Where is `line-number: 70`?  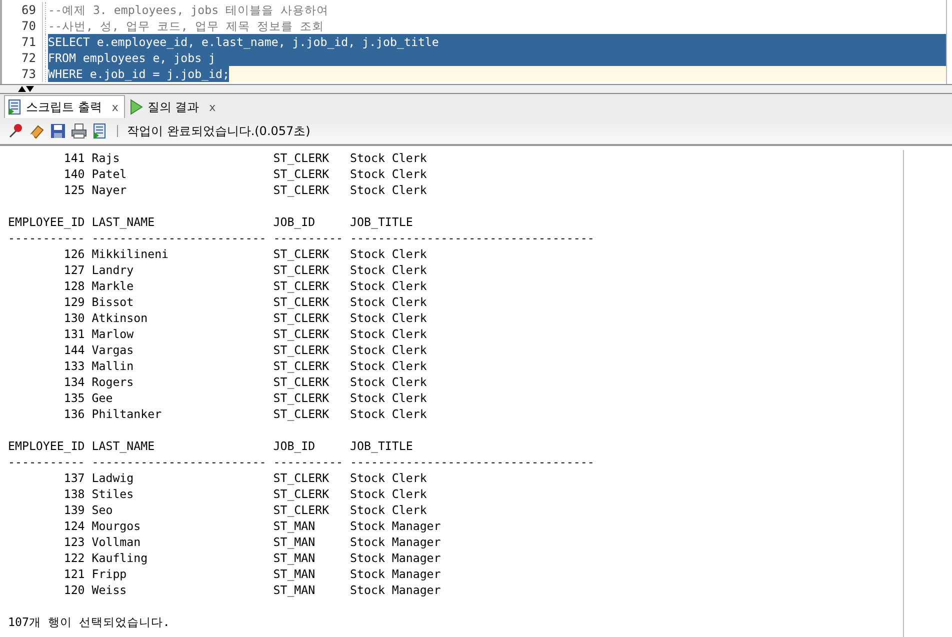
line-number: 70 is located at coordinates (28, 26).